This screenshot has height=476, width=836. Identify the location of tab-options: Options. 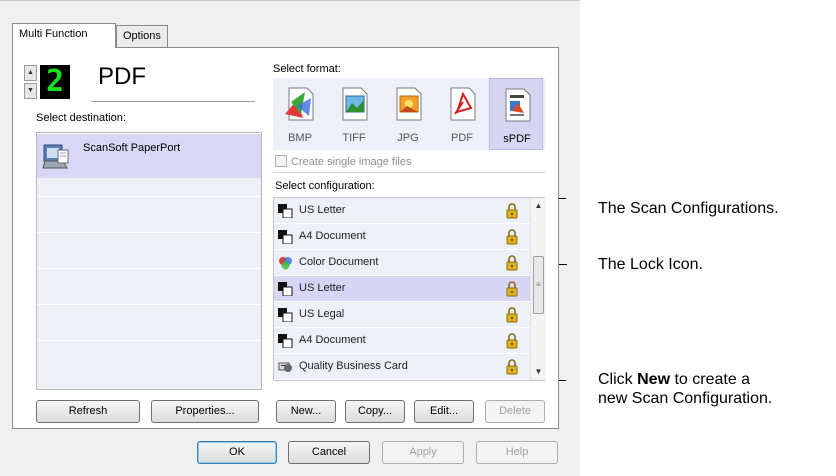
(142, 36).